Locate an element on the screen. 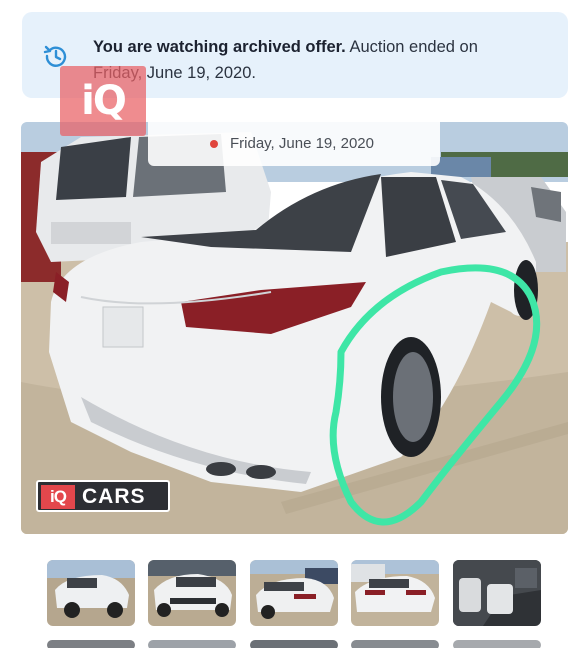  iqcars-logo-cars: CARS is located at coordinates (114, 496).